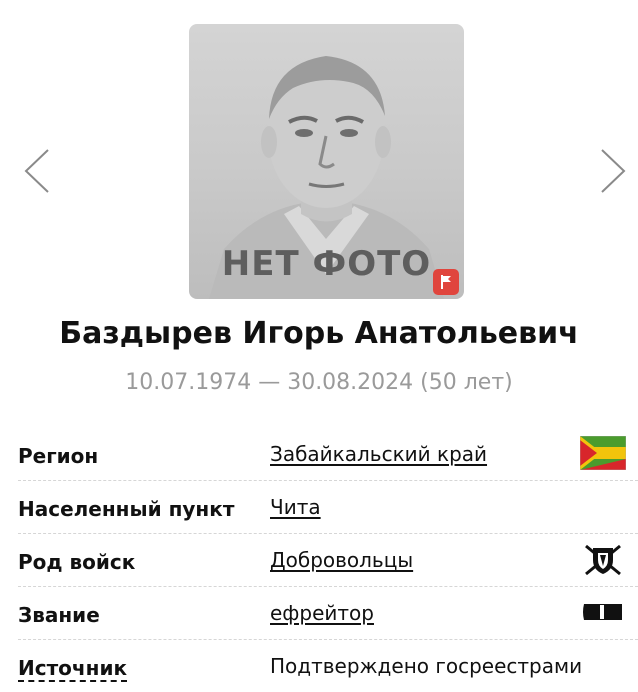  I want to click on info-row-source: Источник Подтверждено госреестрами, so click(328, 666).